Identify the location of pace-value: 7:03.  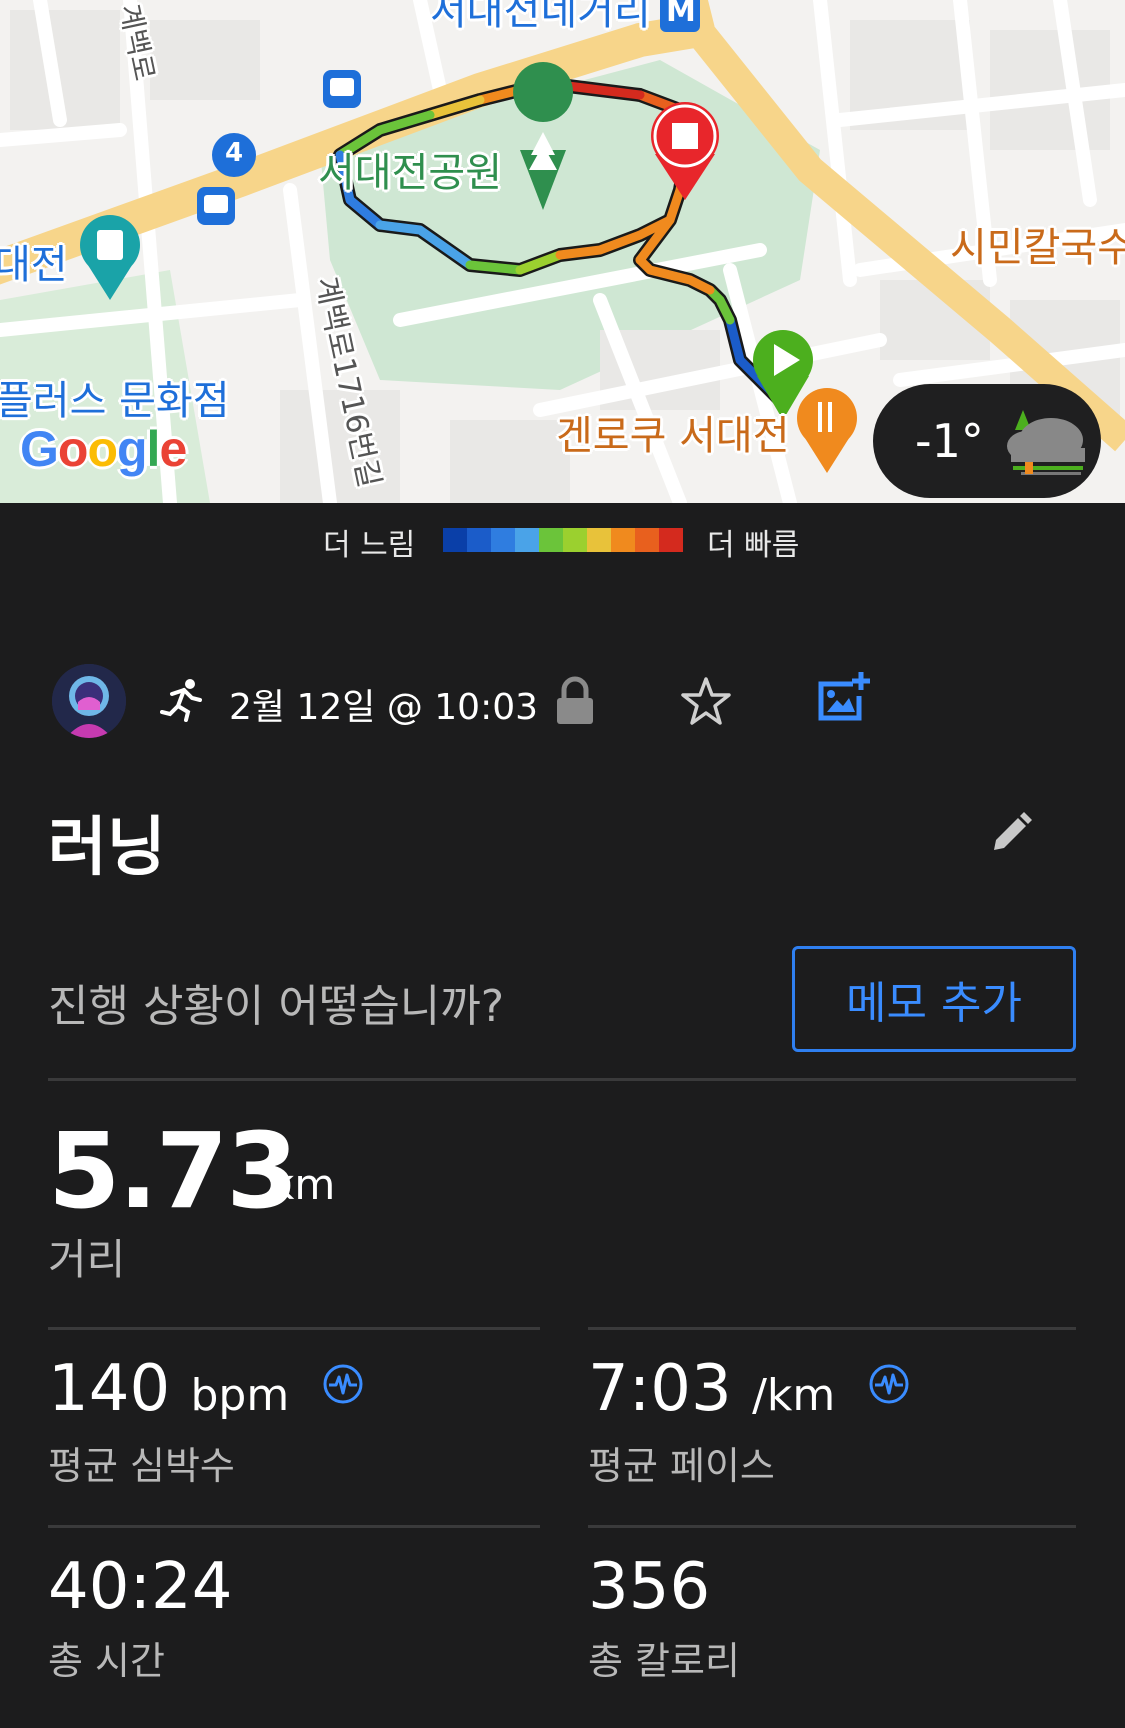
(660, 1389).